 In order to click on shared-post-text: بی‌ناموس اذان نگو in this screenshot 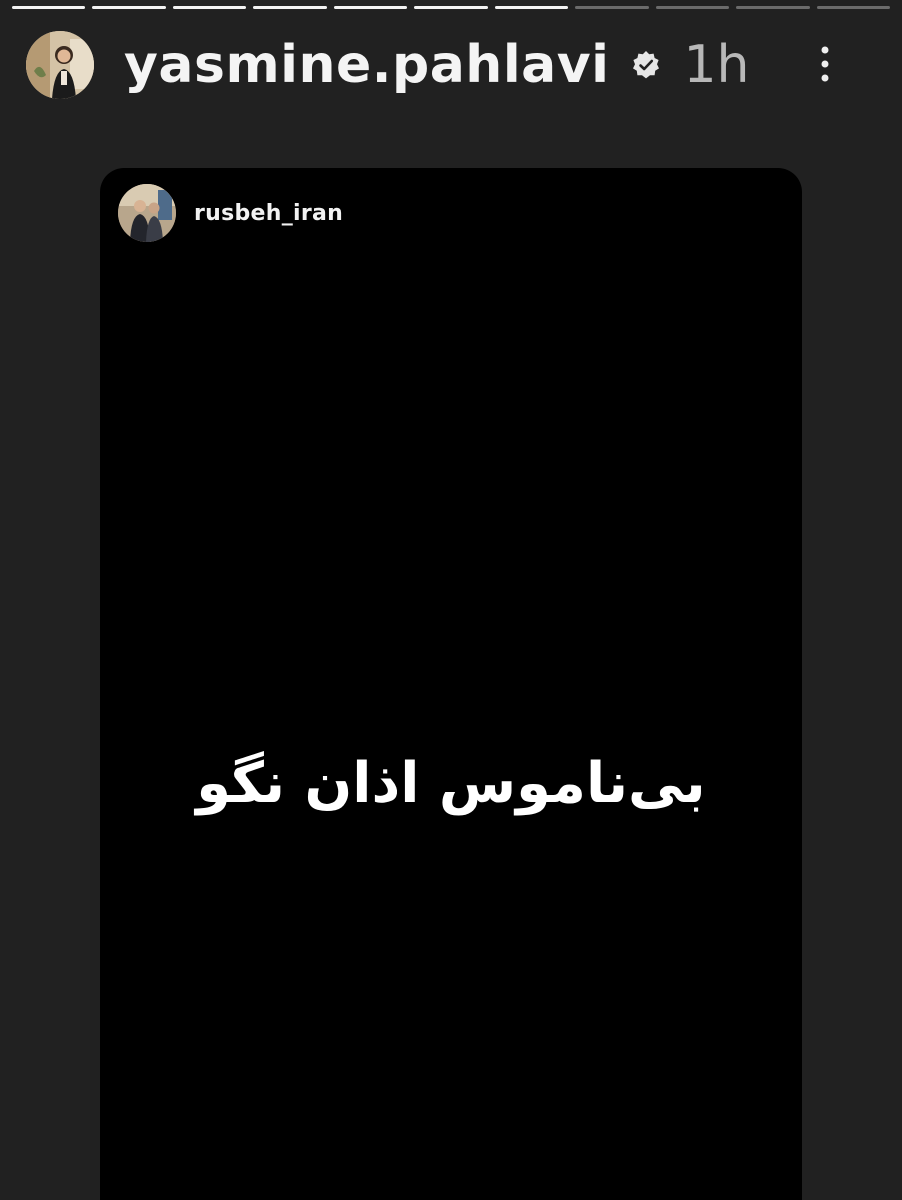, I will do `click(451, 783)`.